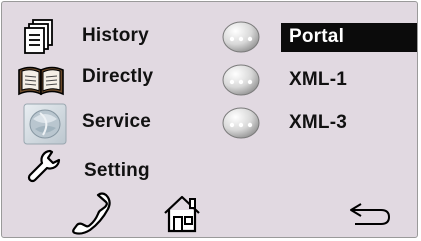 Image resolution: width=421 pixels, height=241 pixels. I want to click on wrench-icon, so click(44, 166).